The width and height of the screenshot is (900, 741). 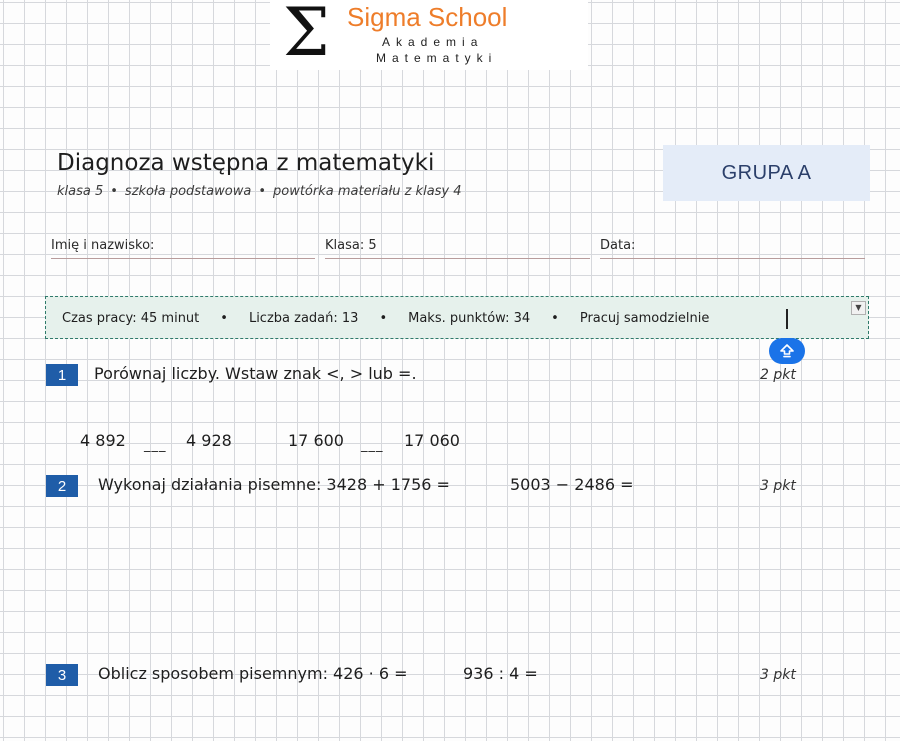 I want to click on group-badge: GRUPA A, so click(x=766, y=173).